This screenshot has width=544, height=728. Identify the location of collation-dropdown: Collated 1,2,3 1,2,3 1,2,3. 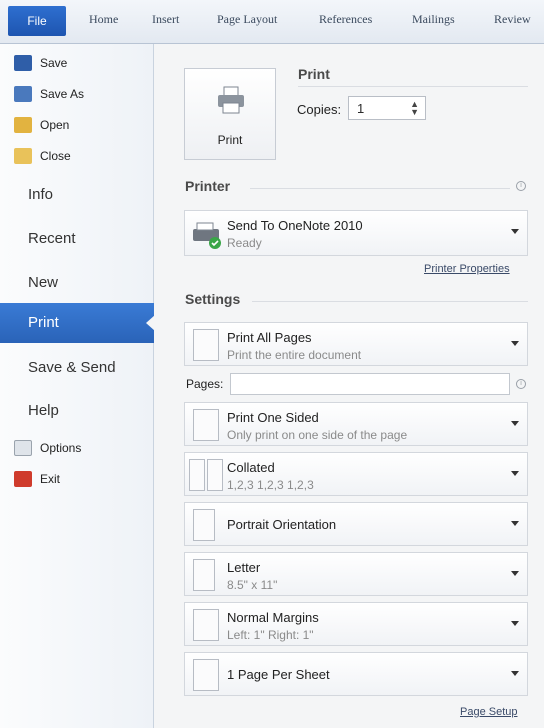
(356, 474).